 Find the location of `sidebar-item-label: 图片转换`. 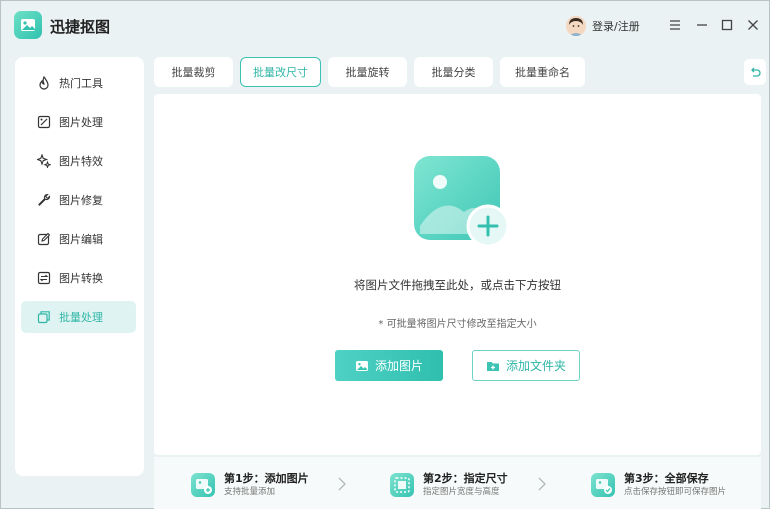

sidebar-item-label: 图片转换 is located at coordinates (81, 278).